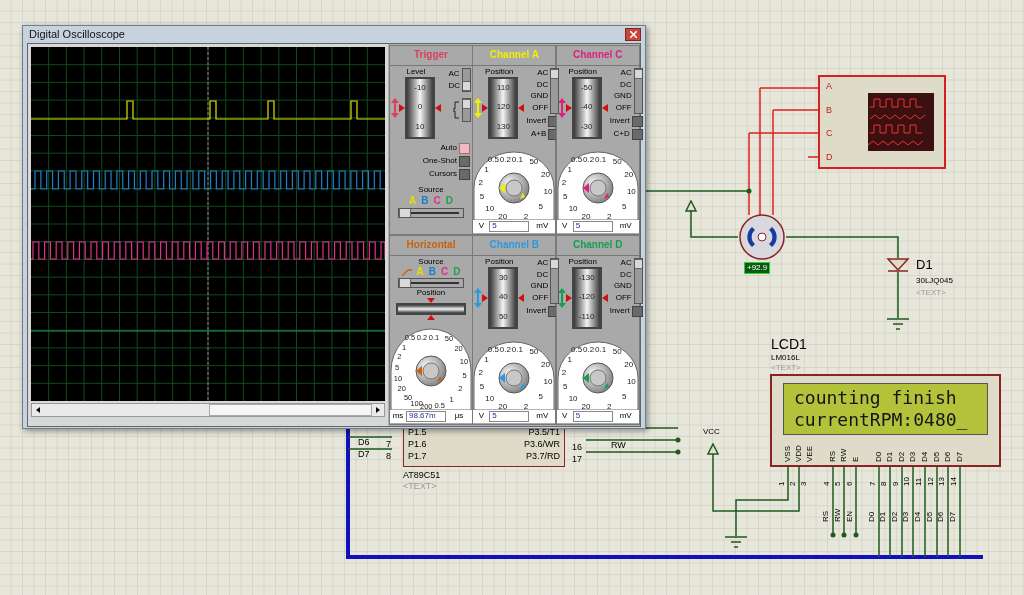 The width and height of the screenshot is (1024, 595). Describe the element at coordinates (793, 483) in the screenshot. I see `pin-number: 2` at that location.